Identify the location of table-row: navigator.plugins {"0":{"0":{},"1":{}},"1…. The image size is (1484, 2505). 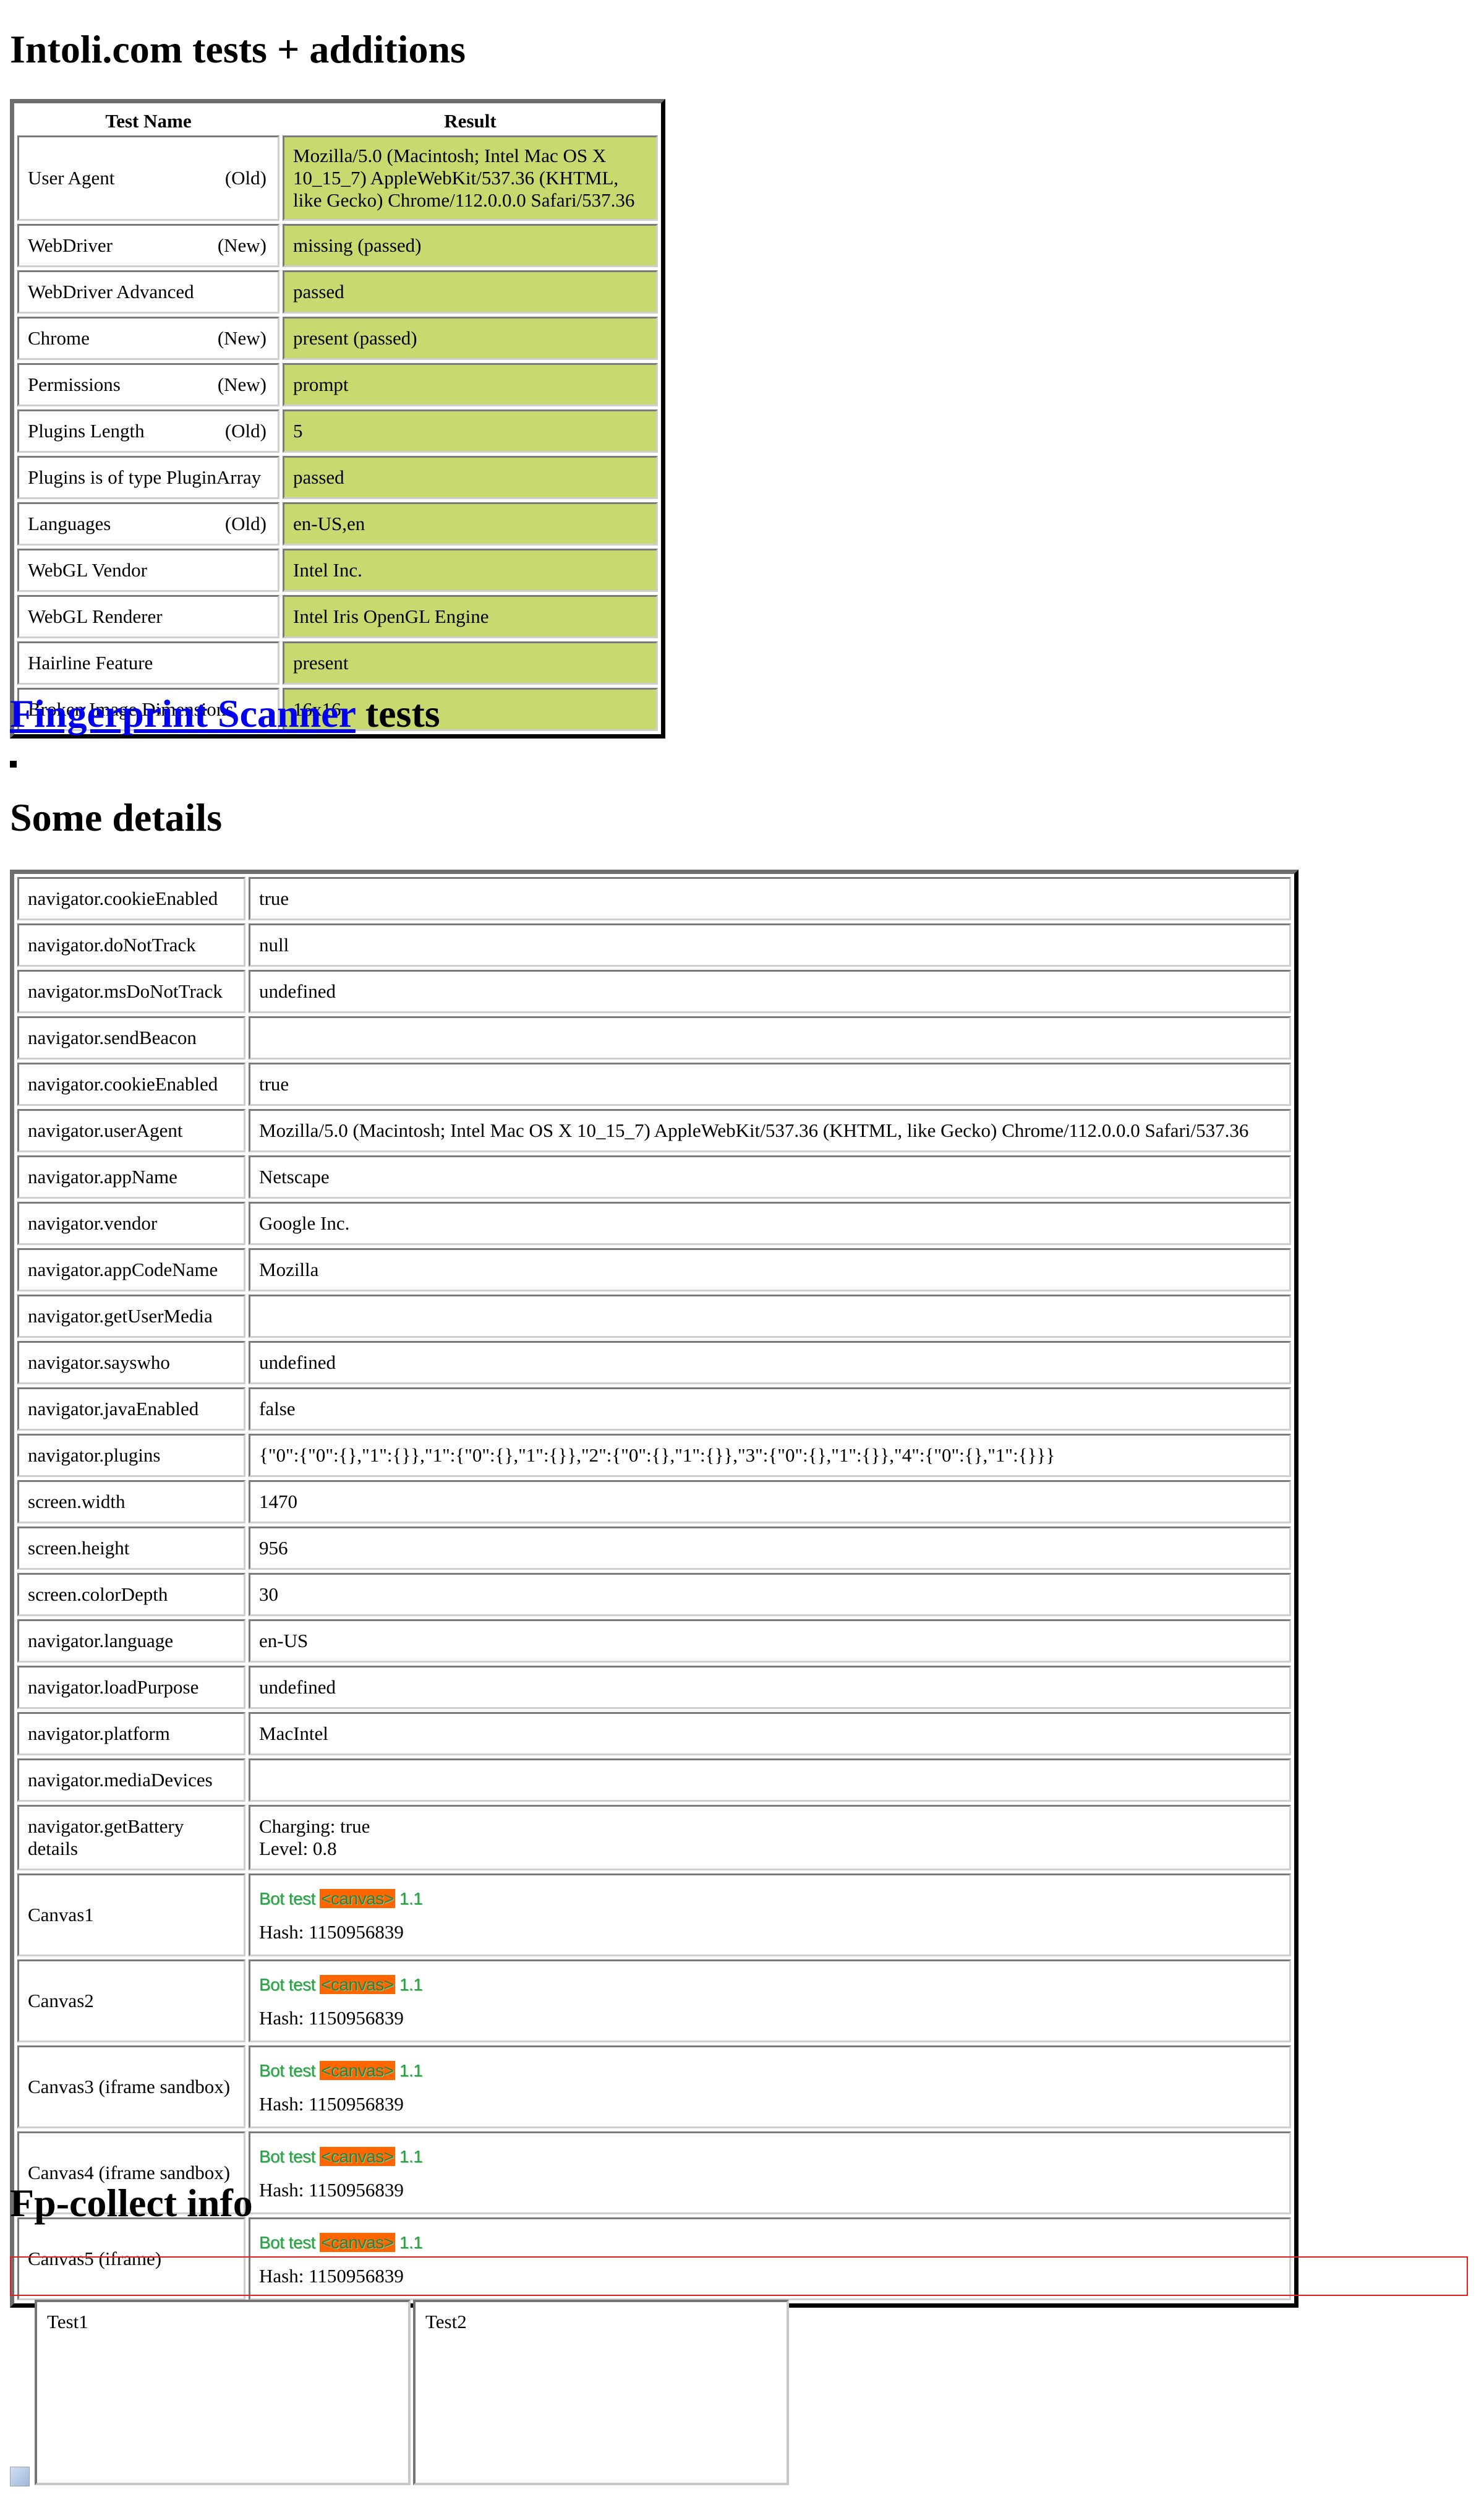
(654, 1455).